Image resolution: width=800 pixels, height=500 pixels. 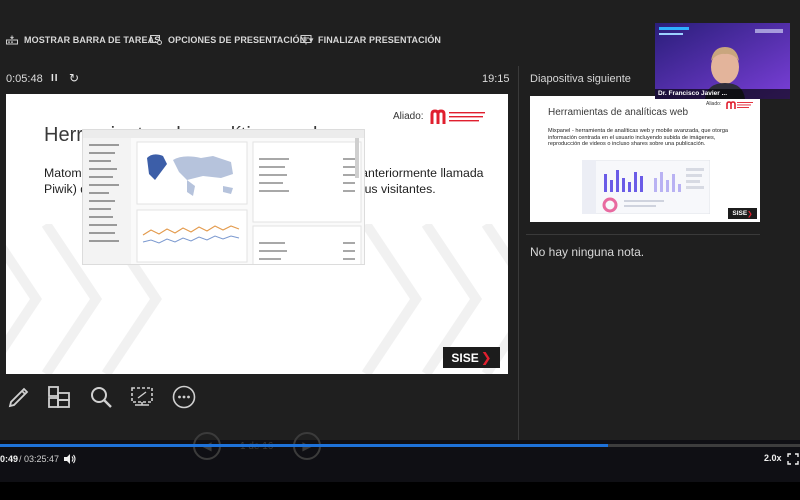 I want to click on sise-logo: SISE ❯, so click(x=471, y=357).